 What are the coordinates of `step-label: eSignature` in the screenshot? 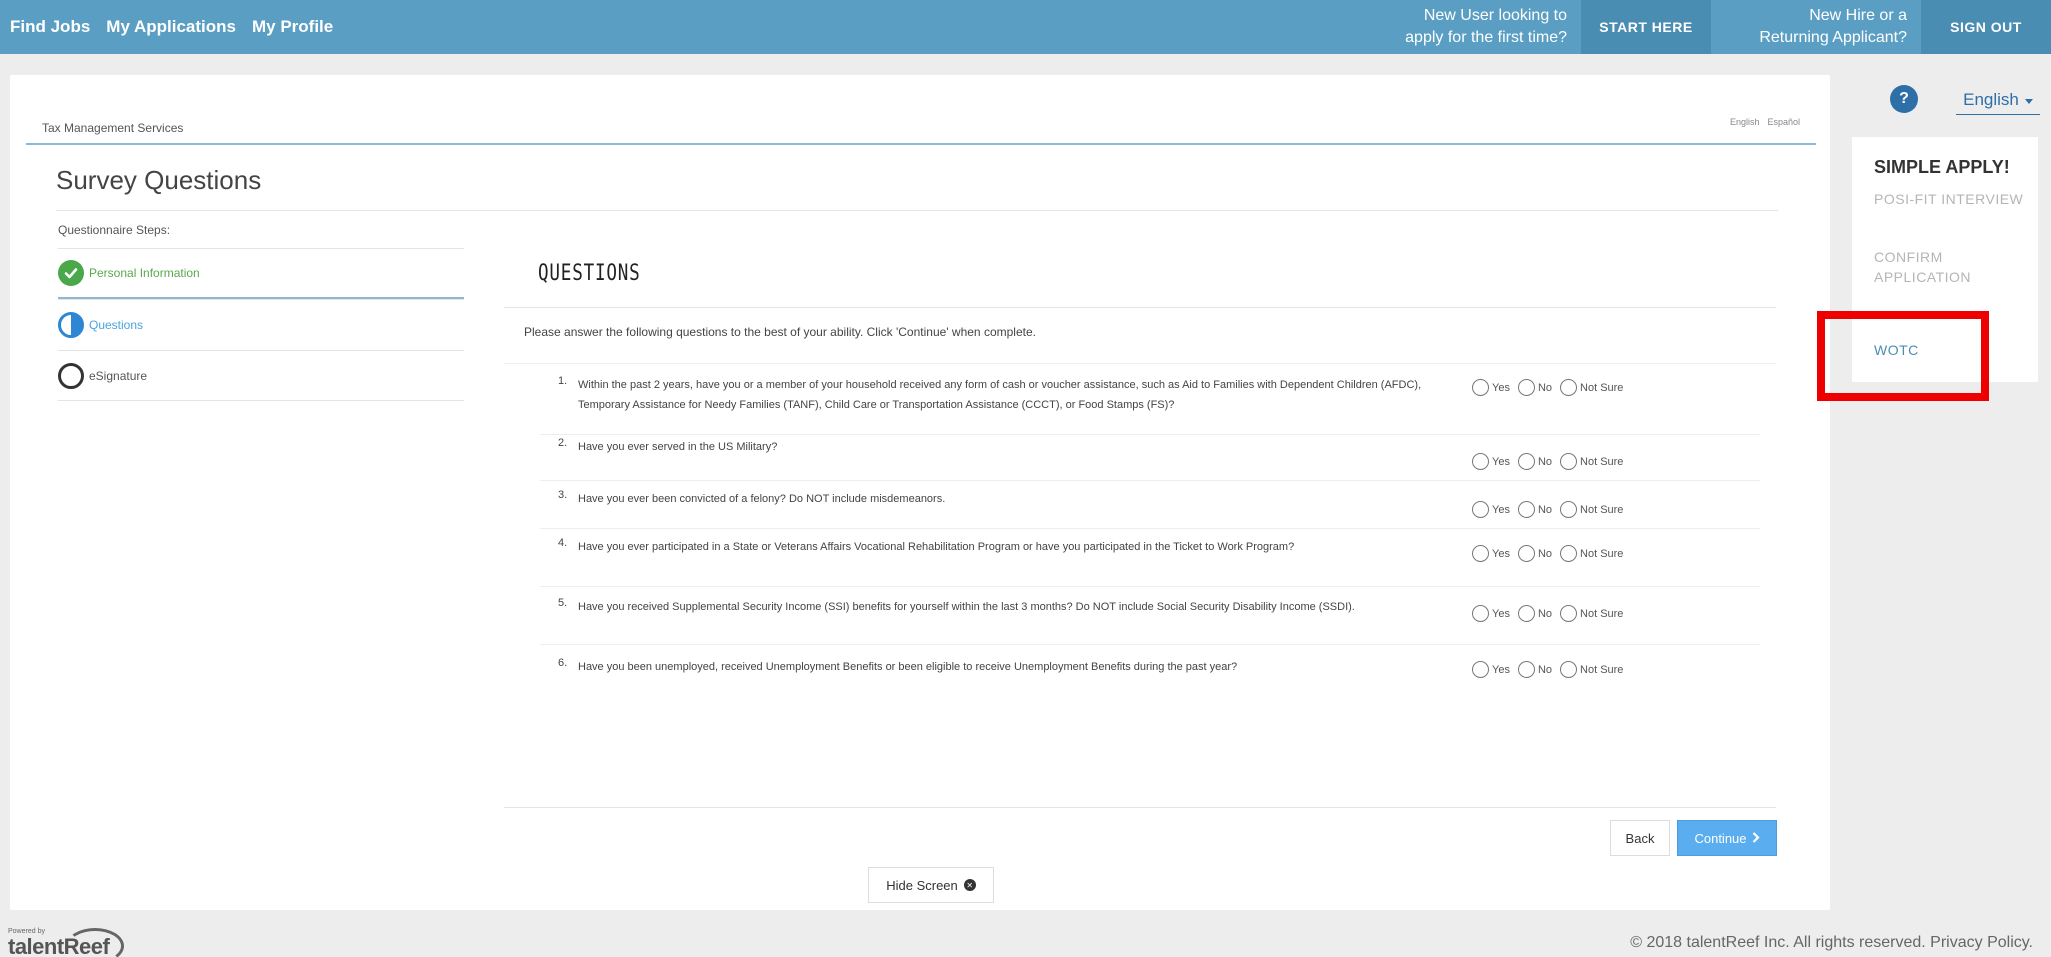 It's located at (118, 375).